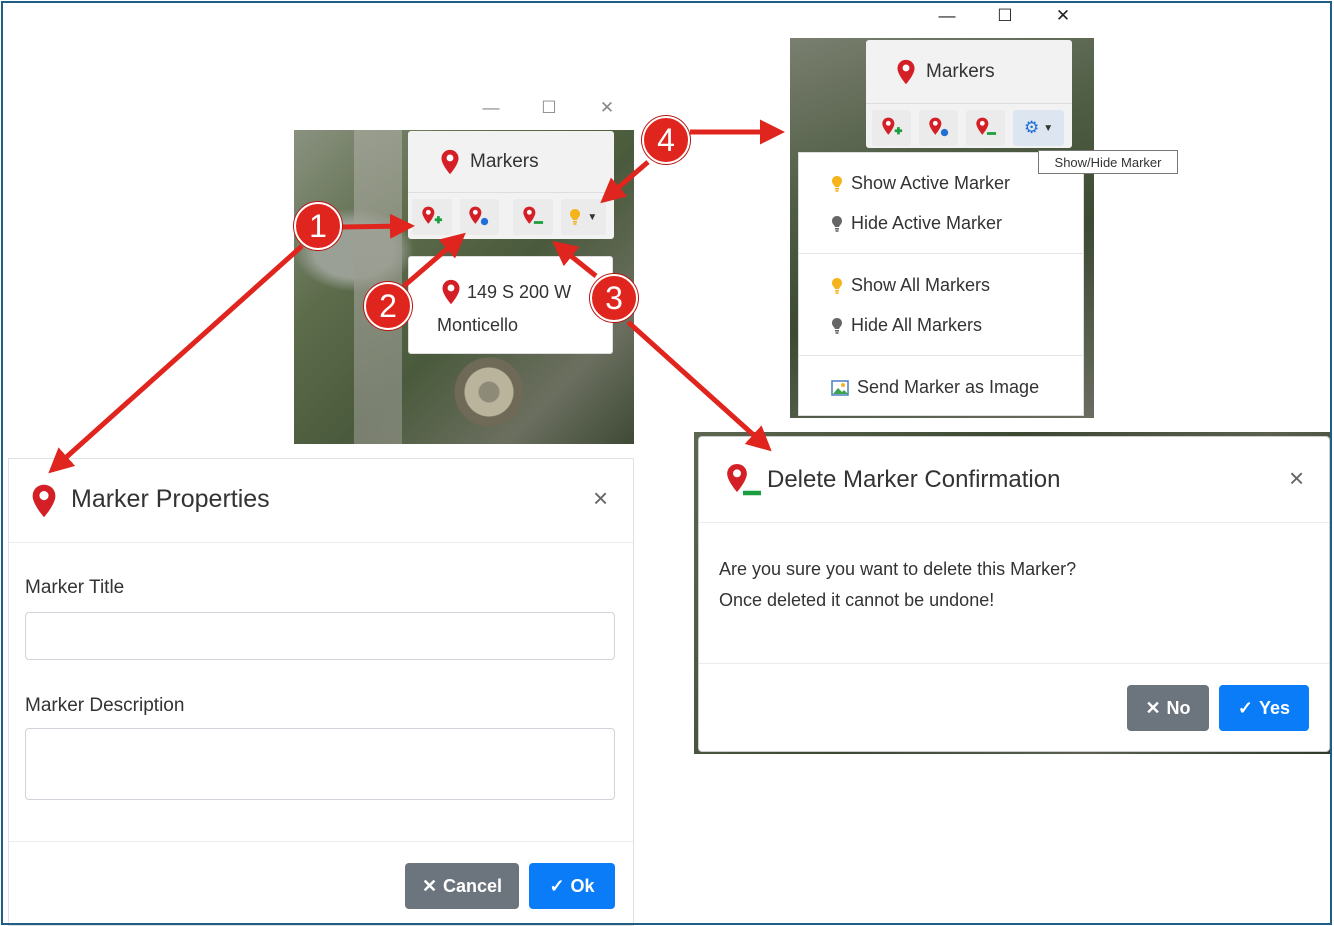 This screenshot has height=926, width=1334. What do you see at coordinates (699, 386) in the screenshot?
I see `arrow-3-to-confirm` at bounding box center [699, 386].